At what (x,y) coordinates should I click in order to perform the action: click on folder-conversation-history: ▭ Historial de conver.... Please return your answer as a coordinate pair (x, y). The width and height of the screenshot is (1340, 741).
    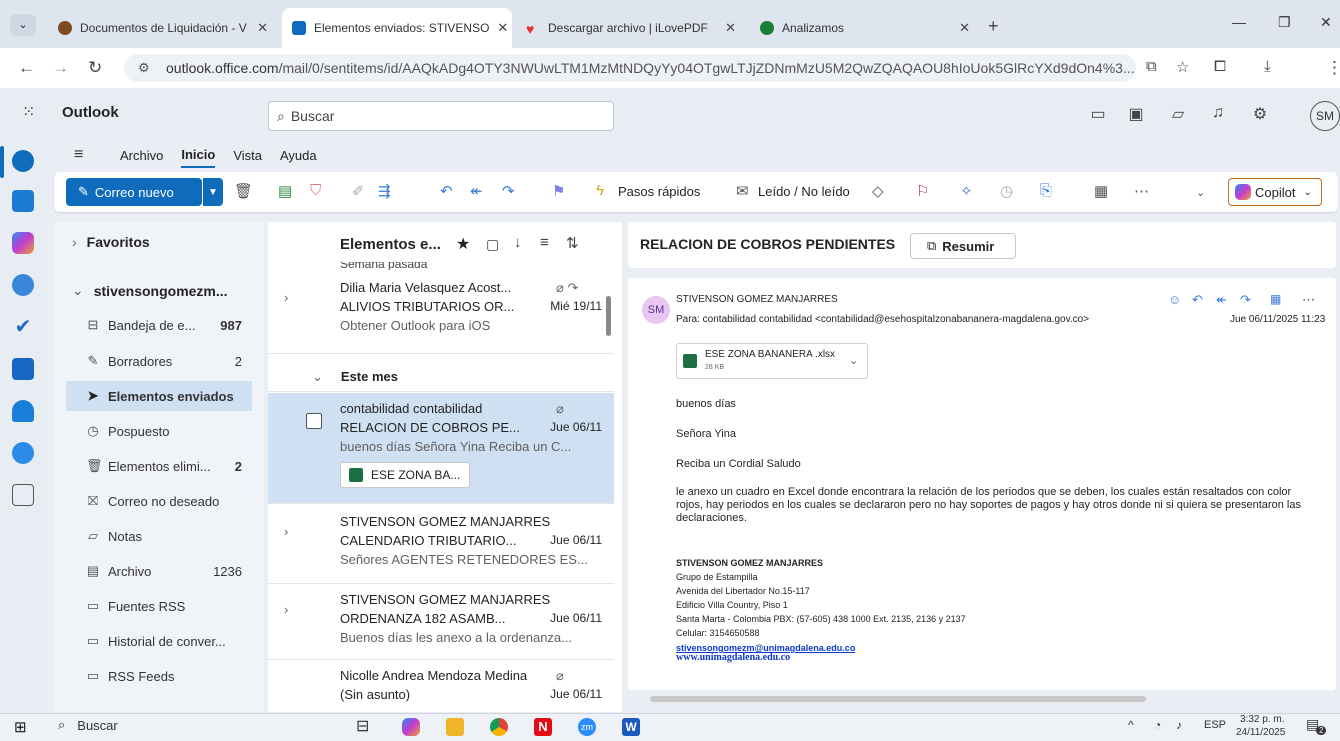
    Looking at the image, I should click on (159, 641).